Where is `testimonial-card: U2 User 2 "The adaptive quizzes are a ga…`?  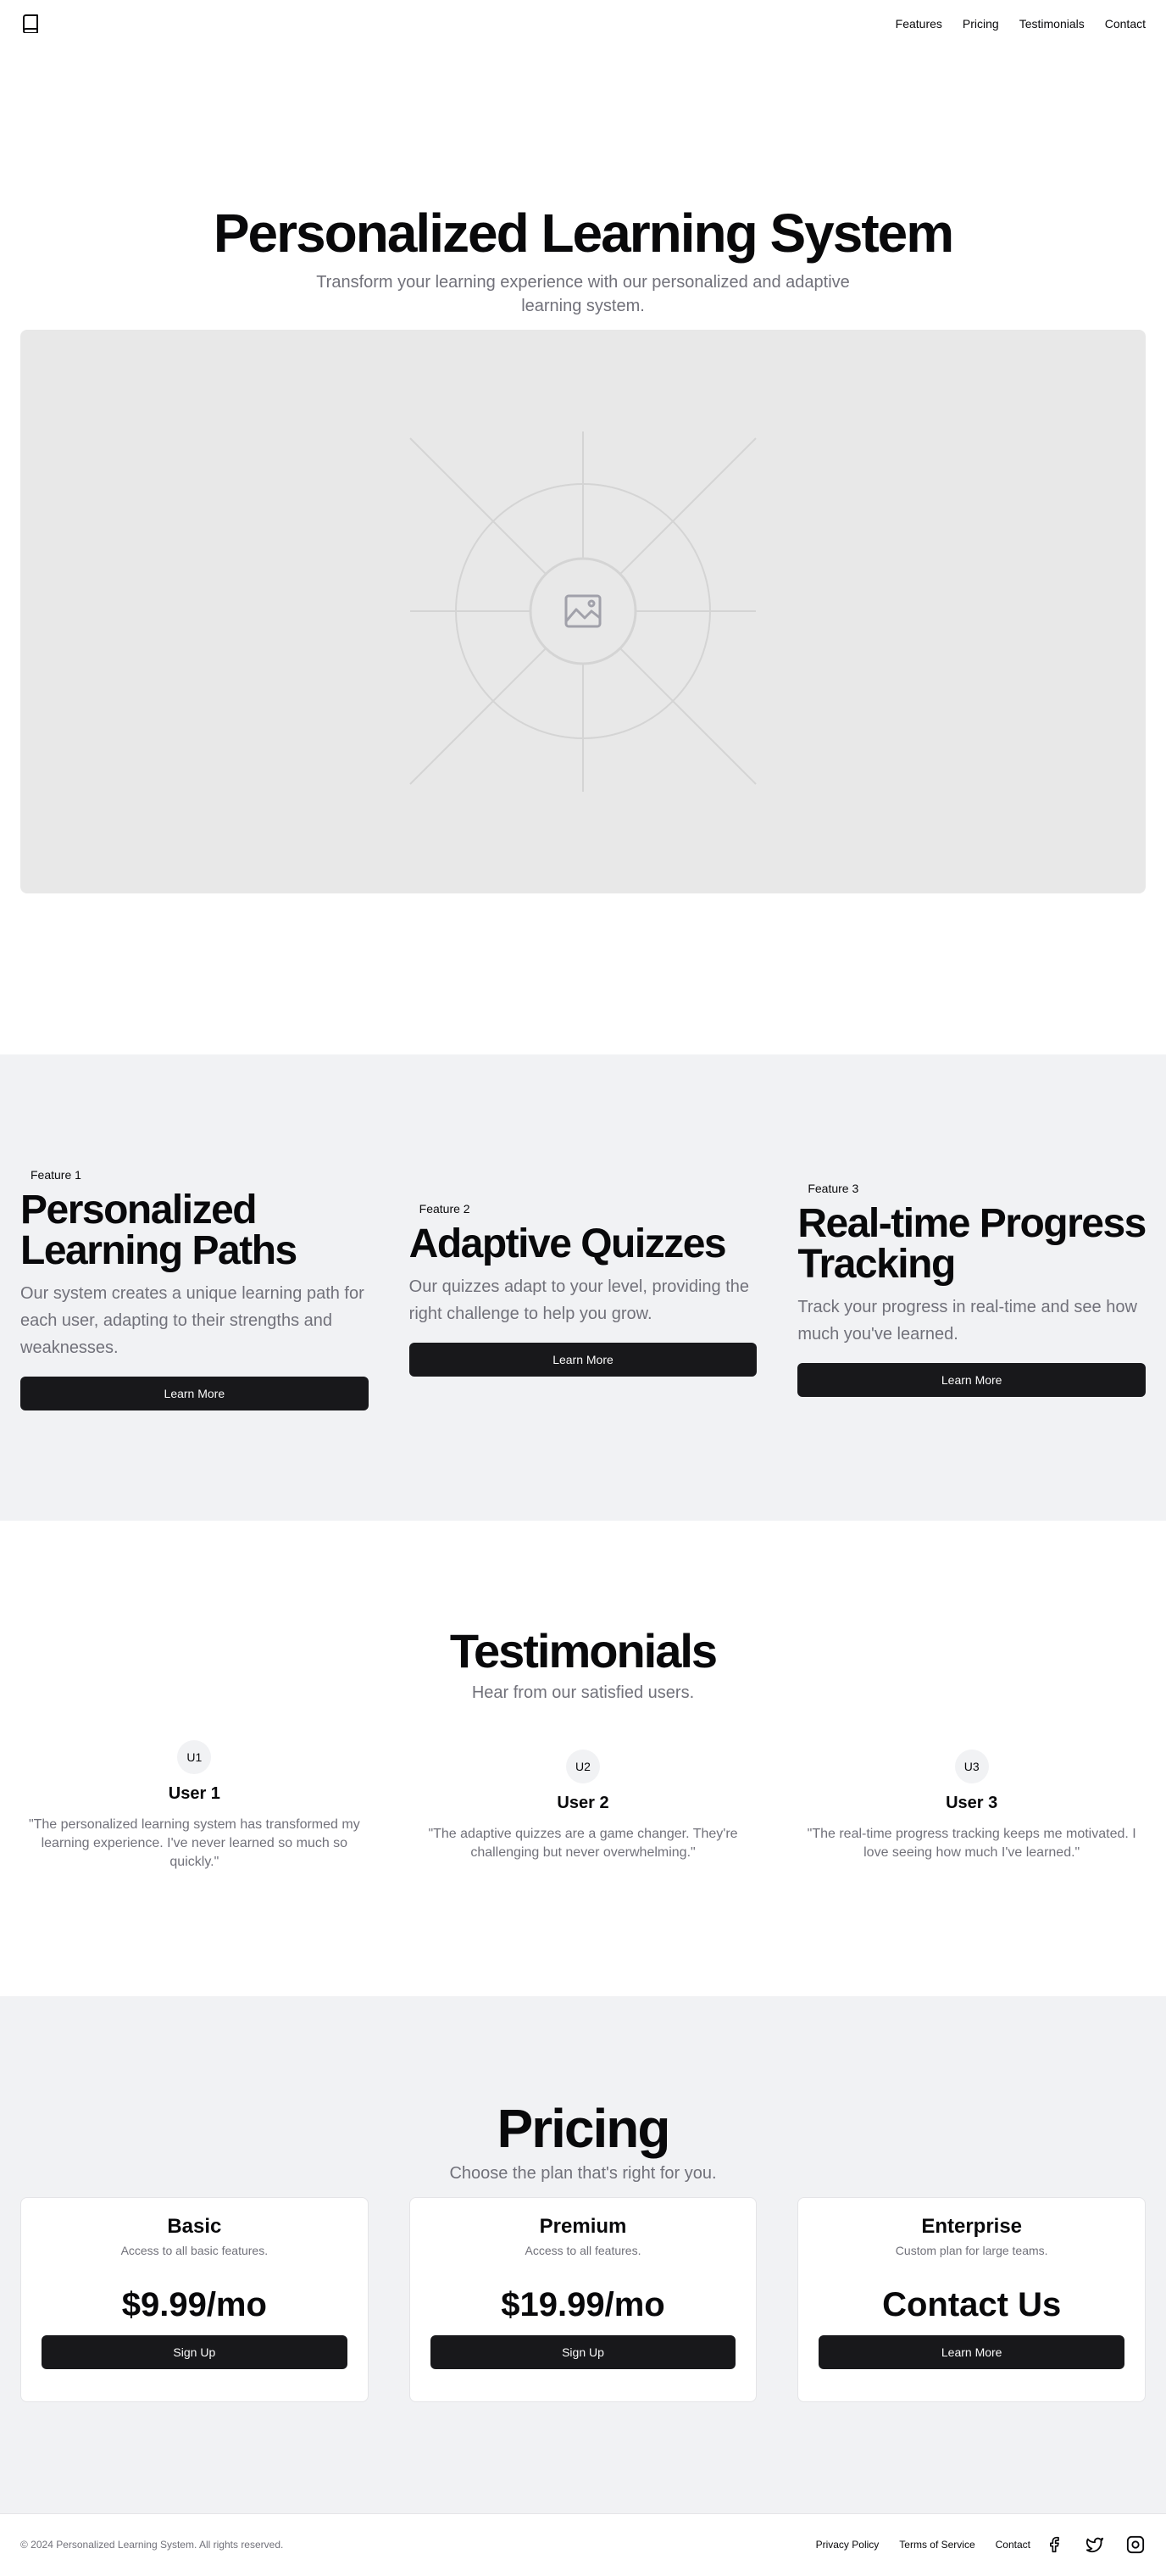
testimonial-card: U2 User 2 "The adaptive quizzes are a ga… is located at coordinates (583, 1806).